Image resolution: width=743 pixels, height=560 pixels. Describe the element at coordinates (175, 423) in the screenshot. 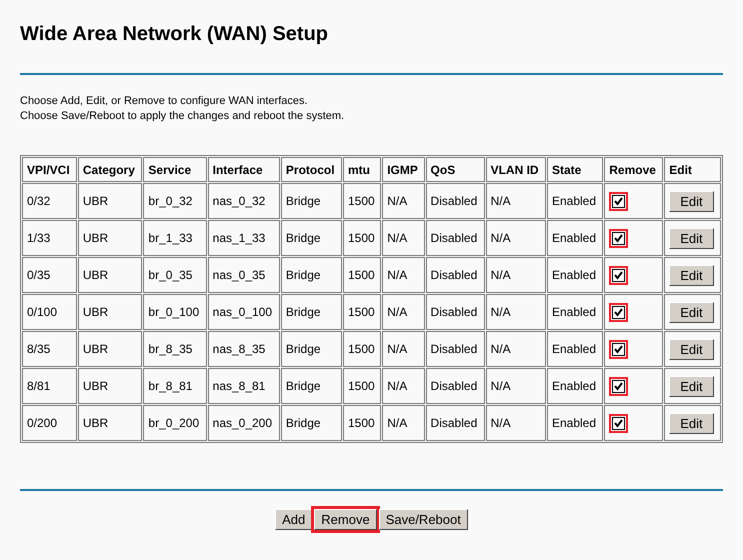

I see `table-cell: br_0_200` at that location.